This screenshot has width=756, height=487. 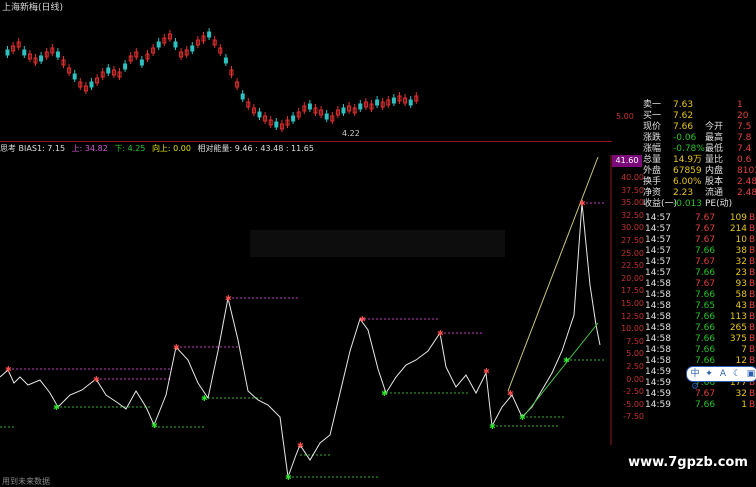 I want to click on trade-volume: 93, so click(x=741, y=284).